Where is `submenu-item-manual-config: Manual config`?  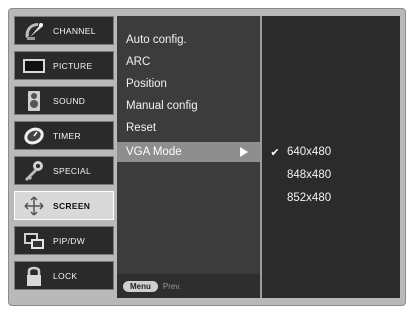
submenu-item-manual-config: Manual config is located at coordinates (188, 106).